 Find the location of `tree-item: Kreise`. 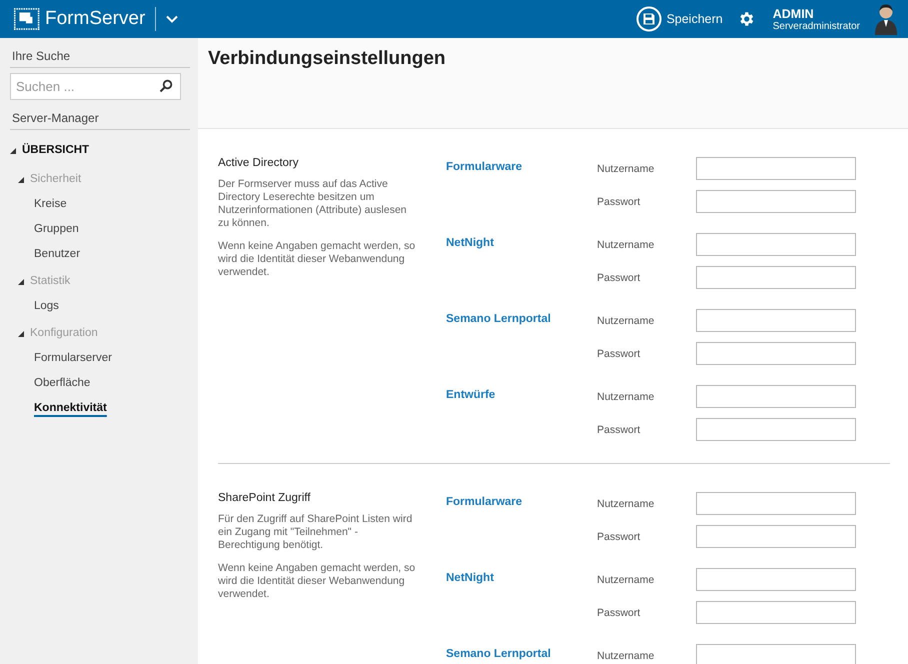

tree-item: Kreise is located at coordinates (100, 204).